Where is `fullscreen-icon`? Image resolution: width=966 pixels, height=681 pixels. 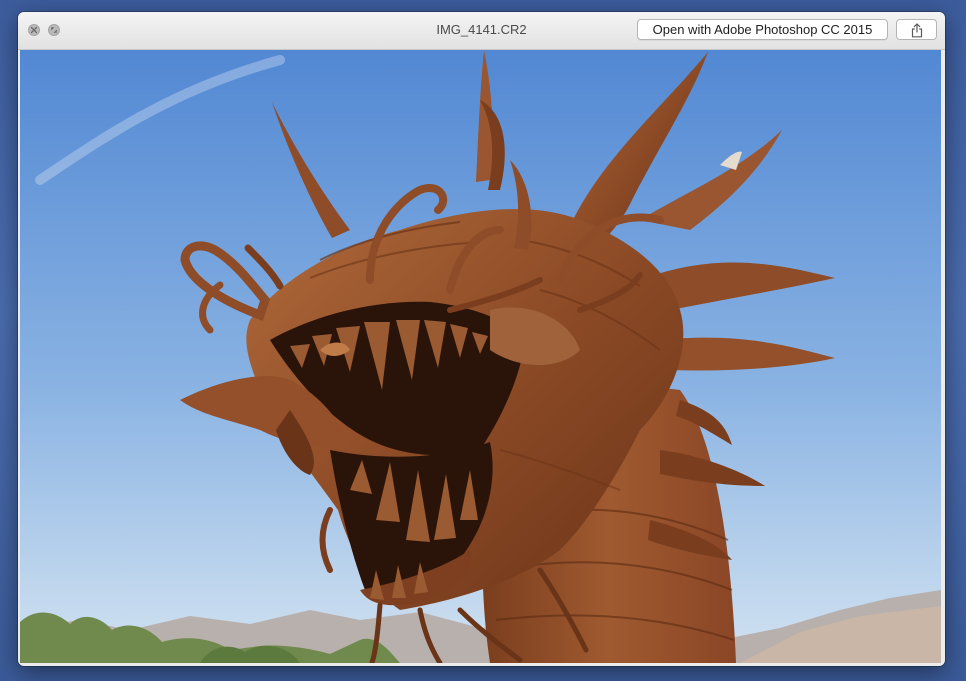 fullscreen-icon is located at coordinates (54, 30).